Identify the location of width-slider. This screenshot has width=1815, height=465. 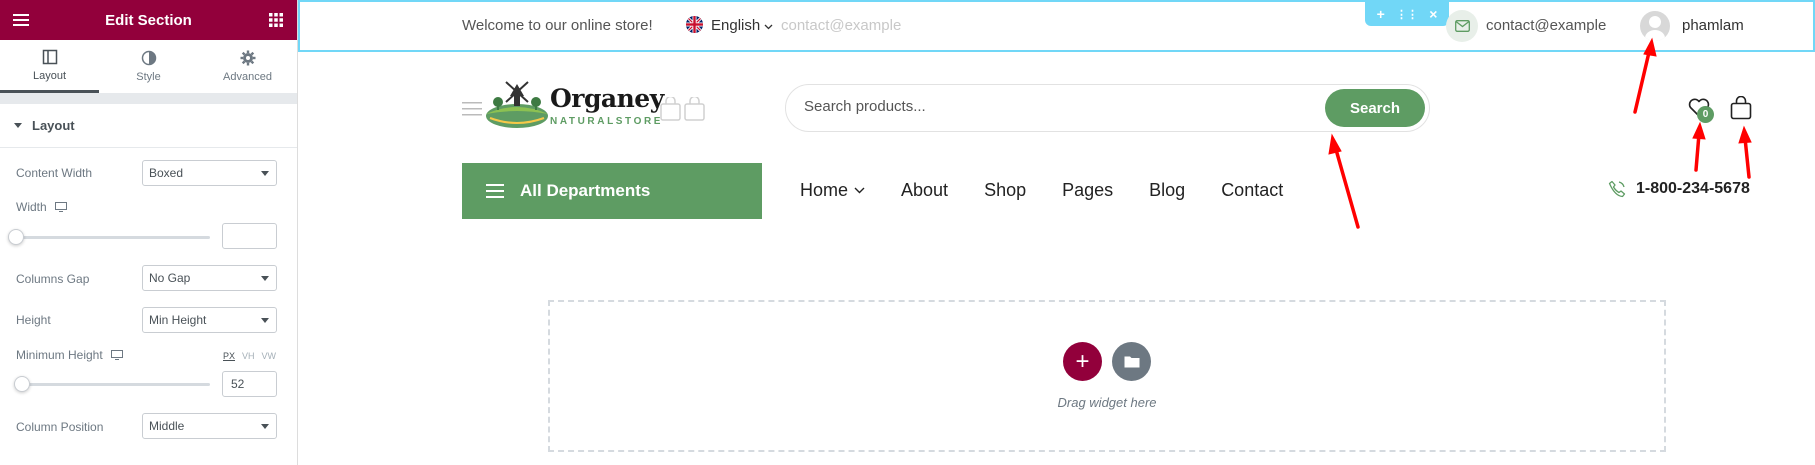
(113, 237).